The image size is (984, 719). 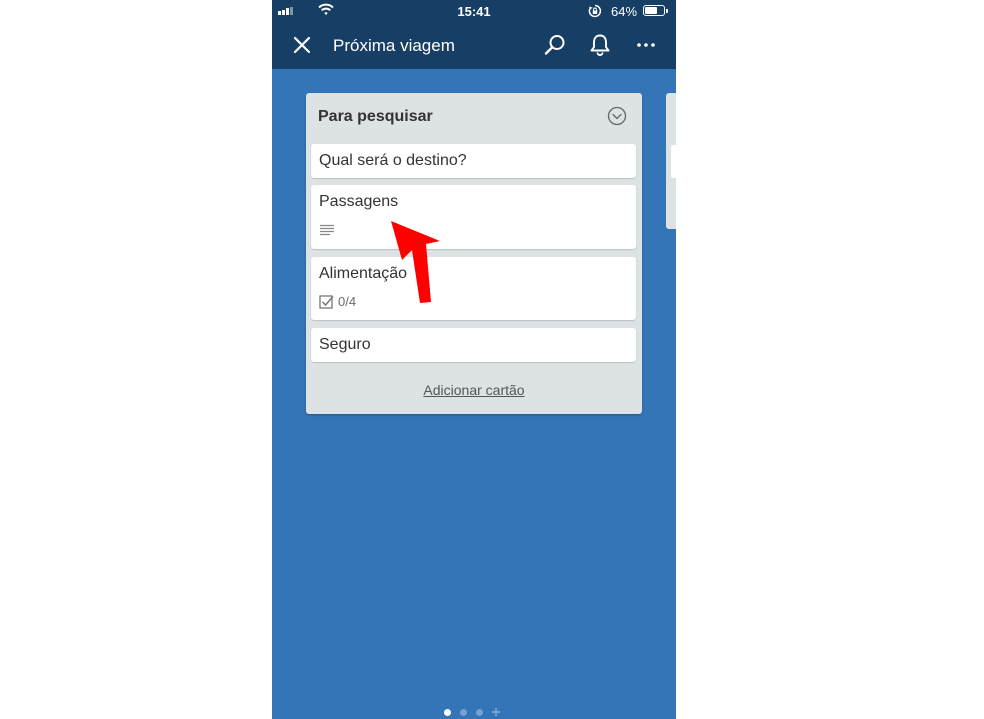 I want to click on battery-fill, so click(x=651, y=10).